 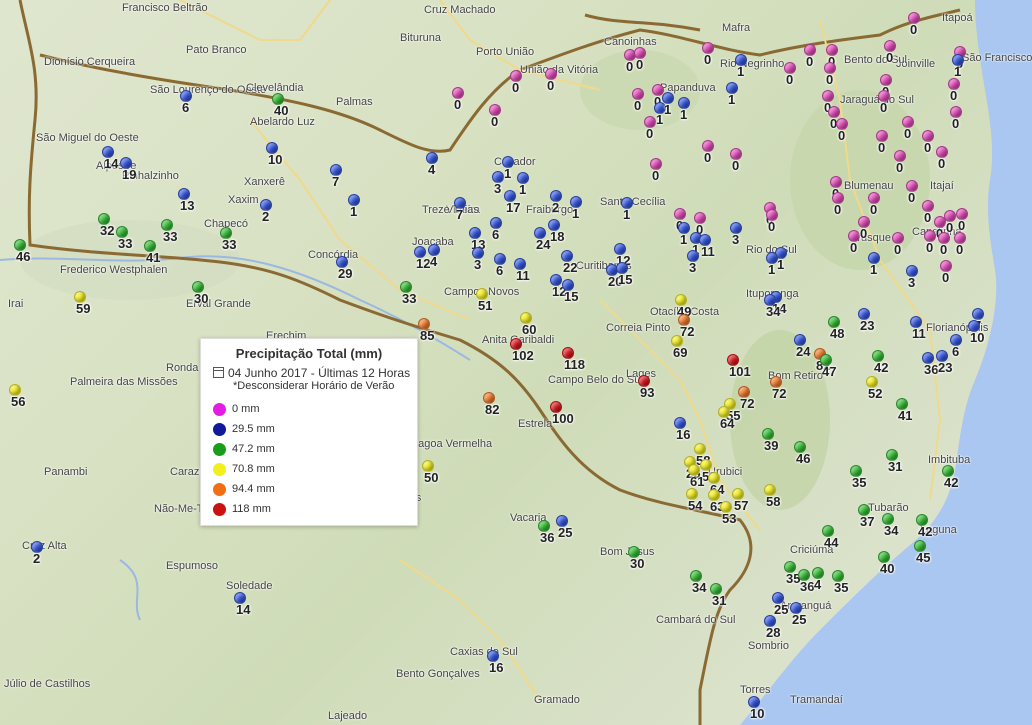 I want to click on marker-value: 40, so click(x=281, y=110).